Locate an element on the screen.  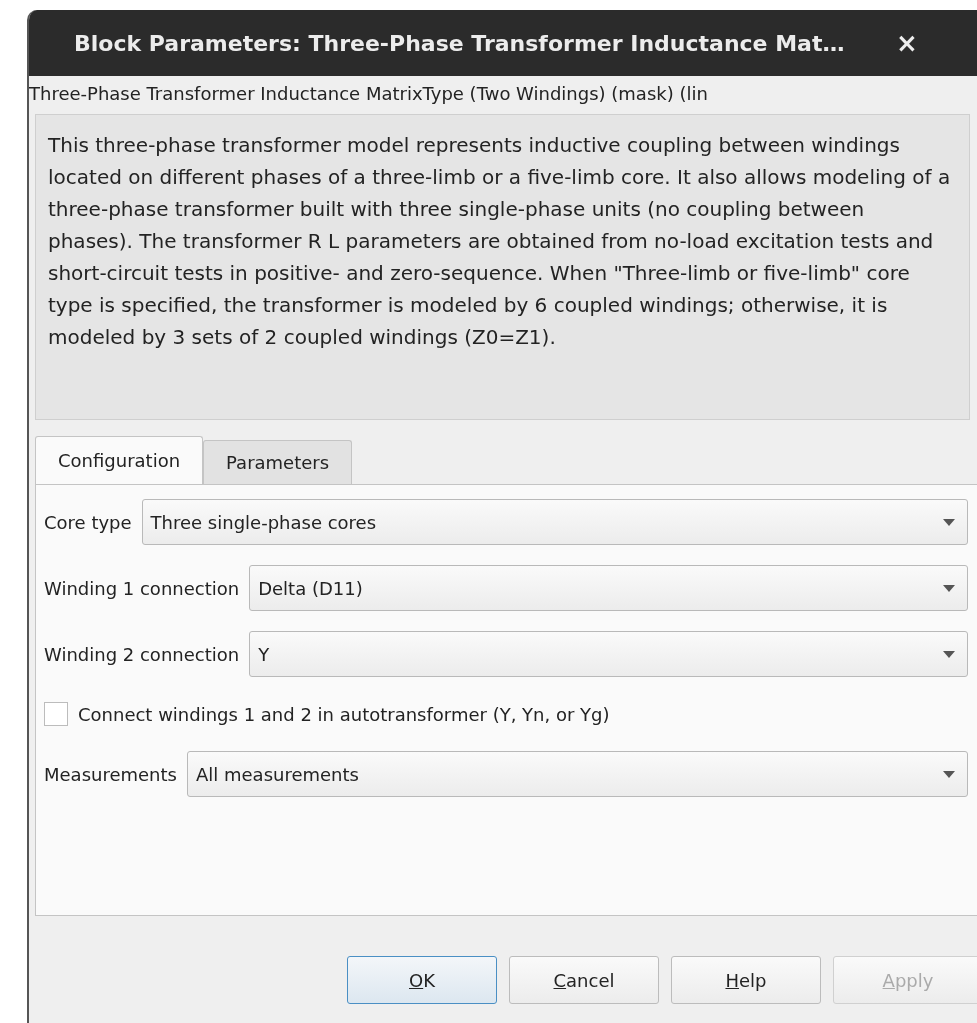
checkbox is located at coordinates (56, 714).